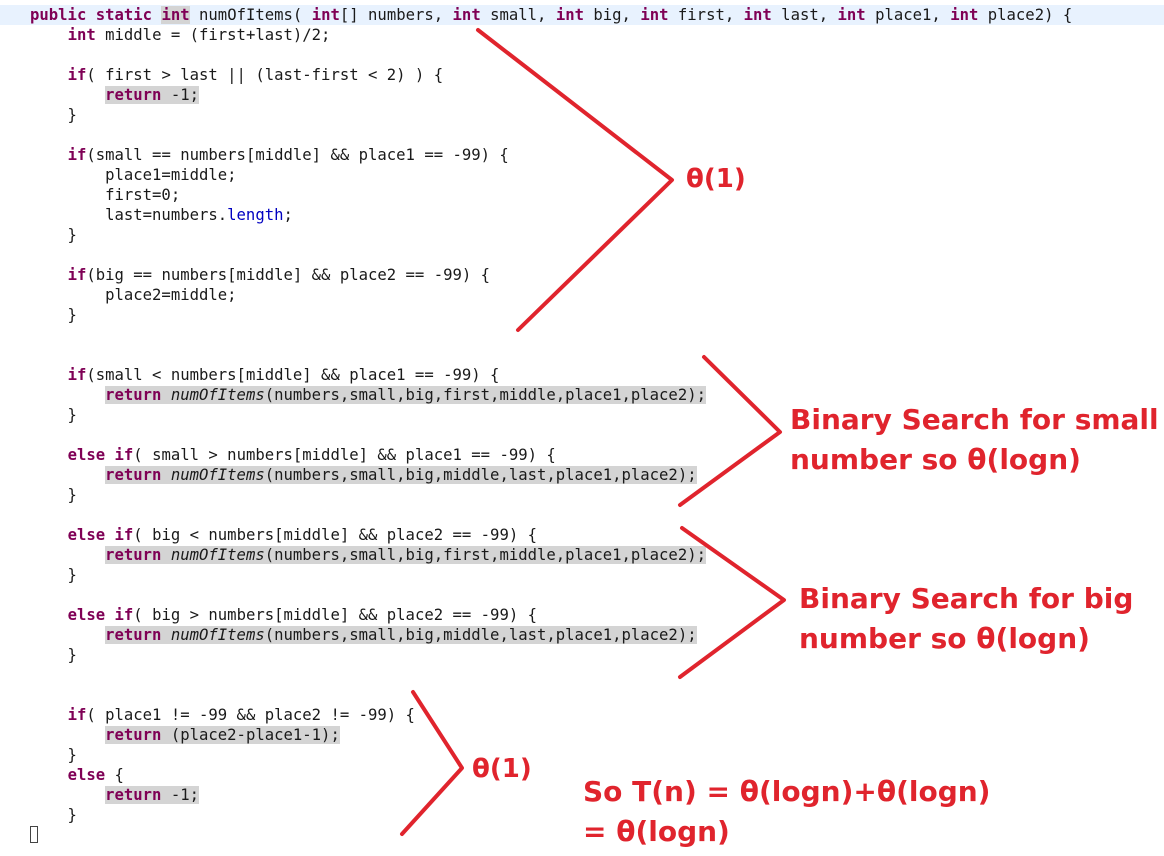  I want to click on annotation-theta1-top: θ(1), so click(716, 179).